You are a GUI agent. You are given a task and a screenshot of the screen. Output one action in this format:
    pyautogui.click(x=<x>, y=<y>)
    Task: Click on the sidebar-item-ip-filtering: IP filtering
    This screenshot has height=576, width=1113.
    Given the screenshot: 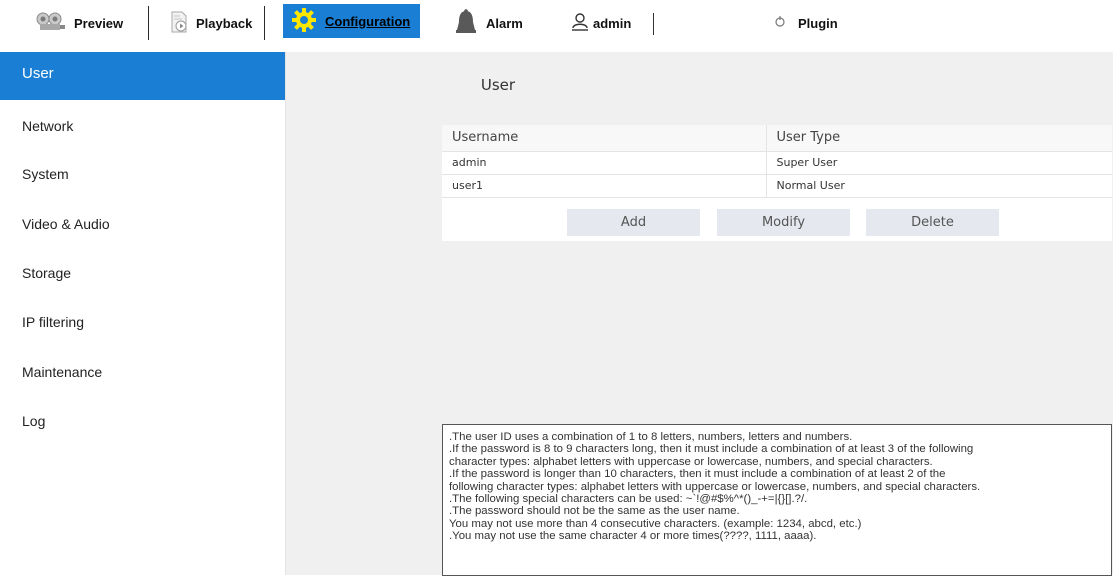 What is the action you would take?
    pyautogui.click(x=142, y=322)
    